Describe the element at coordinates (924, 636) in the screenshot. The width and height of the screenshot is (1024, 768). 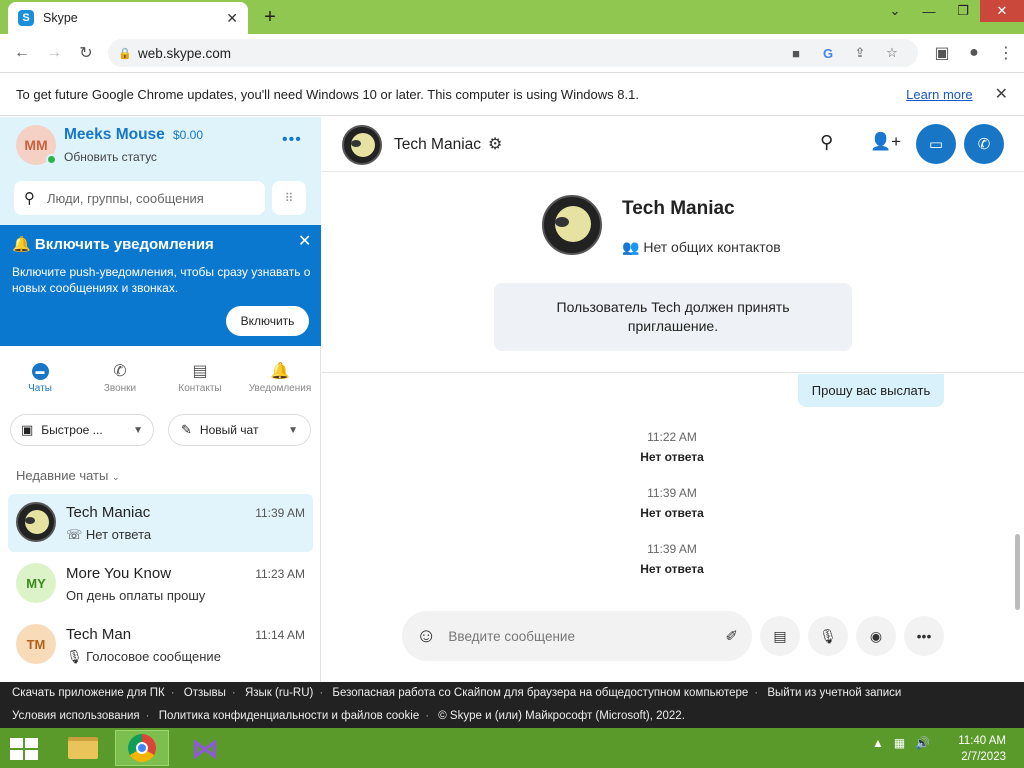
I see `more-actions-button: •••` at that location.